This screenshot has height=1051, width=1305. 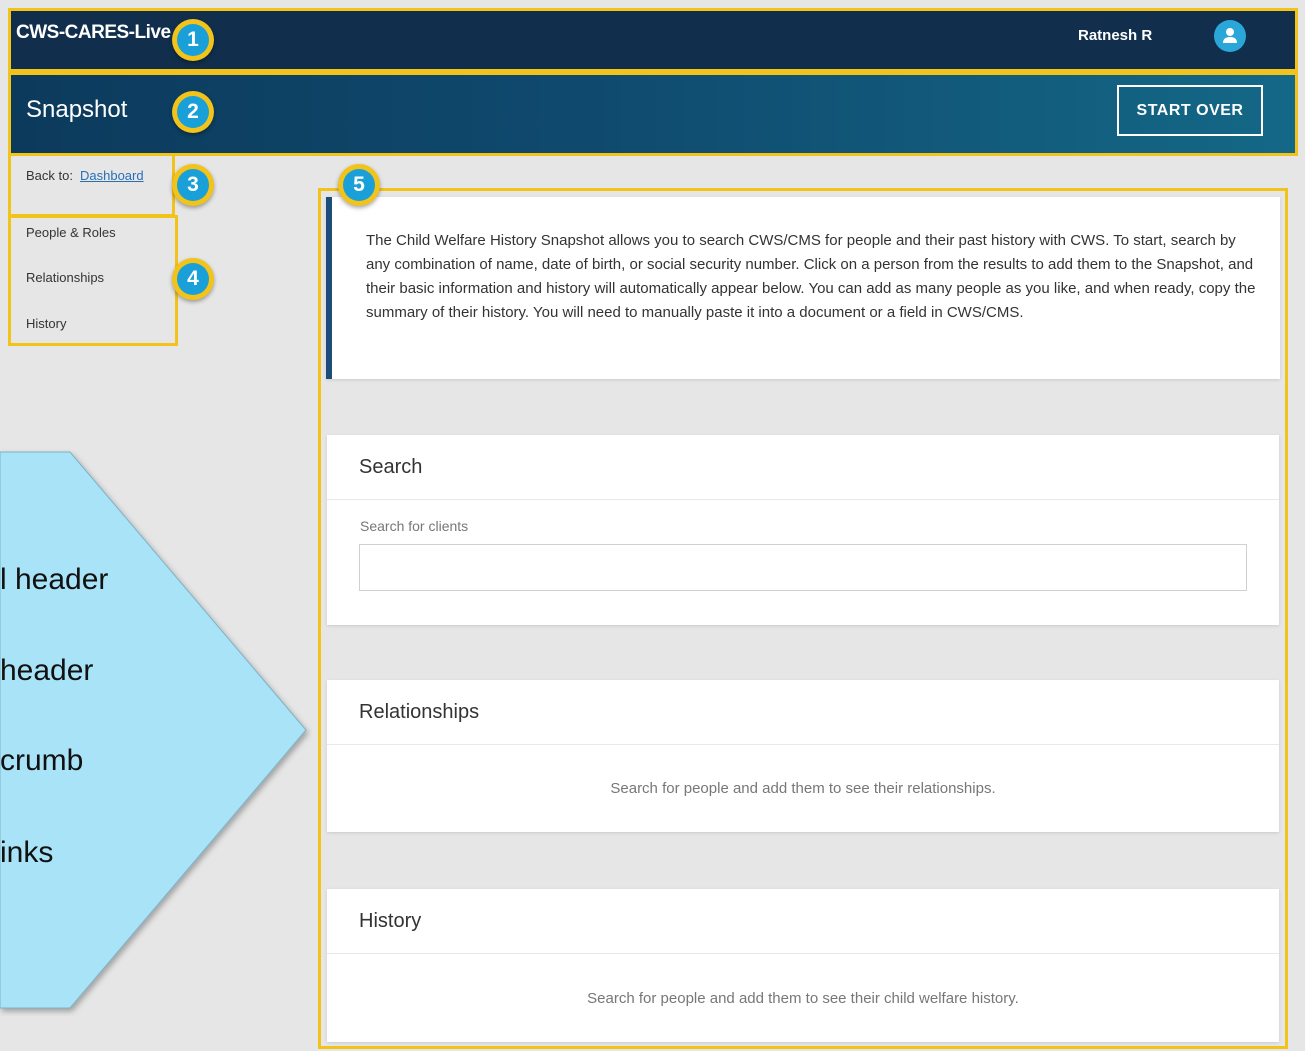 What do you see at coordinates (27, 852) in the screenshot?
I see `callout-line-4: inks` at bounding box center [27, 852].